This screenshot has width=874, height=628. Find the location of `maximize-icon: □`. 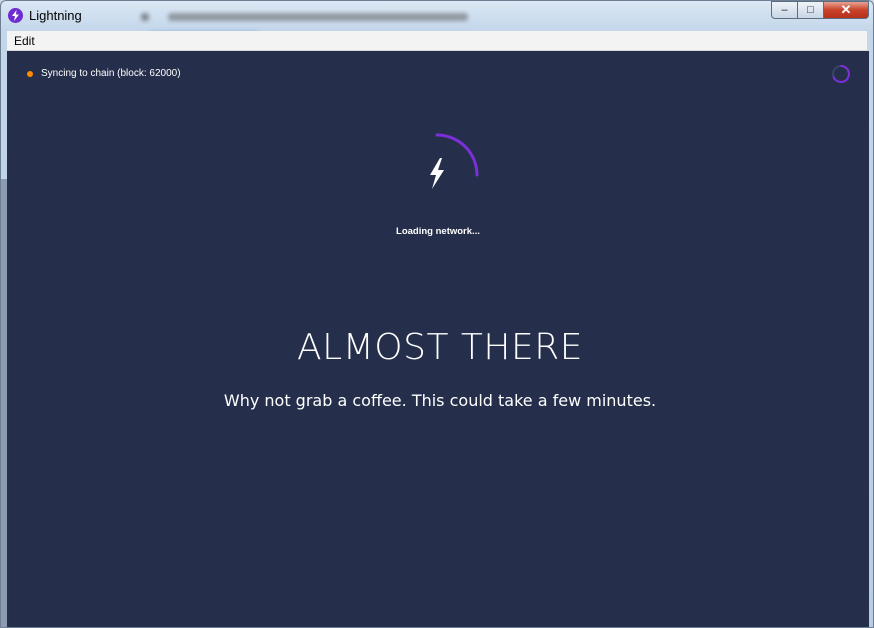

maximize-icon: □ is located at coordinates (810, 10).